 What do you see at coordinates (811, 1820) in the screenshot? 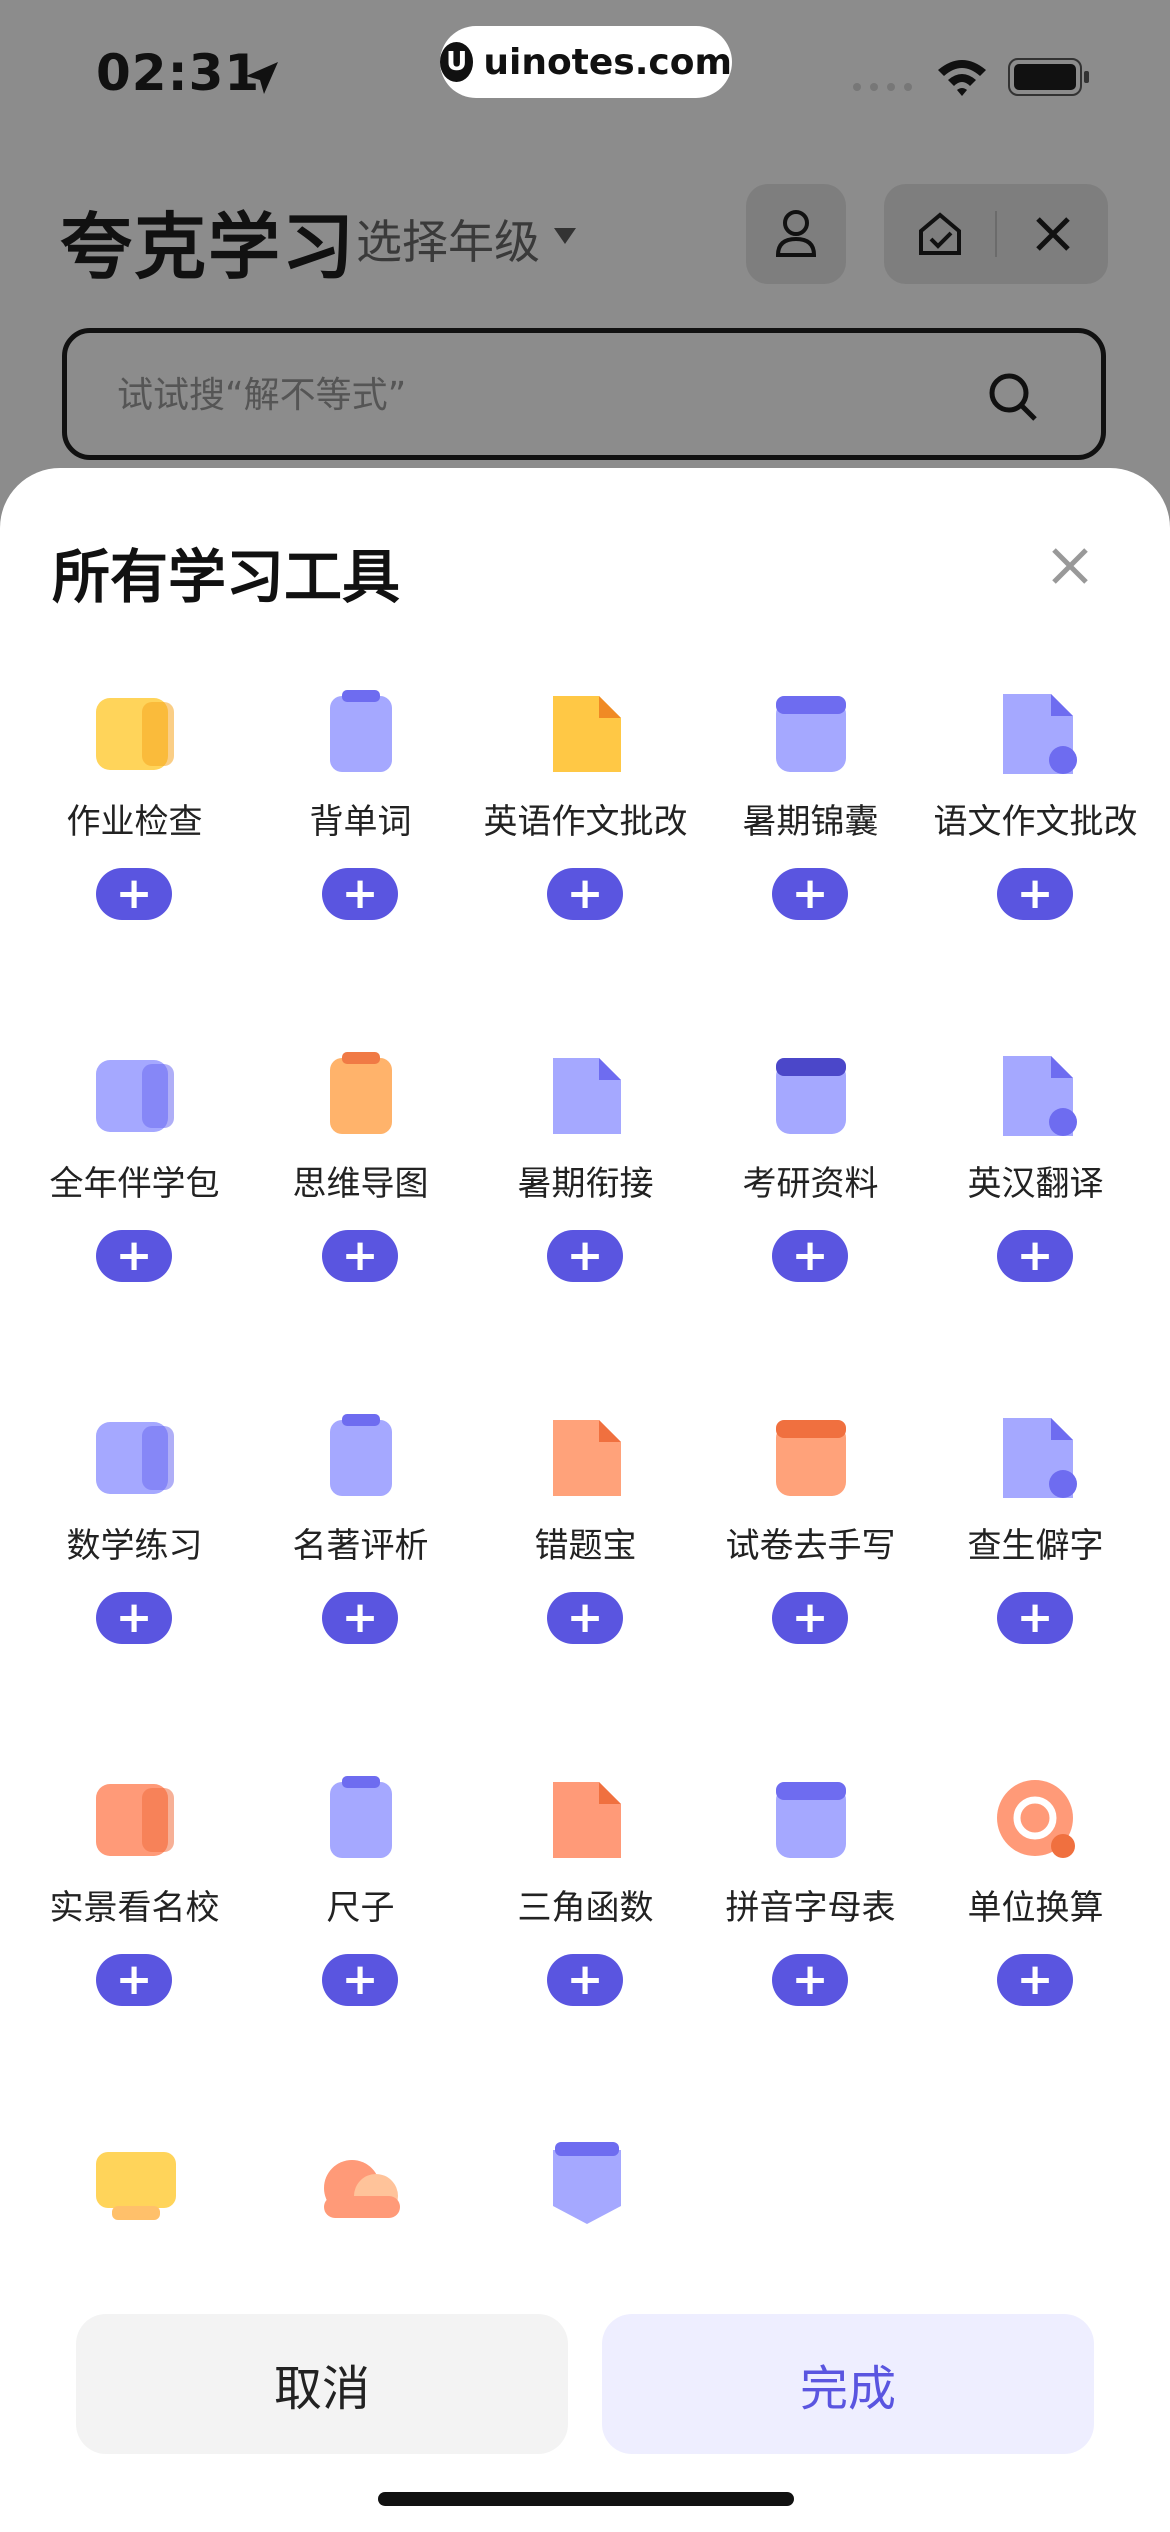
I see `pinyin-chart-icon` at bounding box center [811, 1820].